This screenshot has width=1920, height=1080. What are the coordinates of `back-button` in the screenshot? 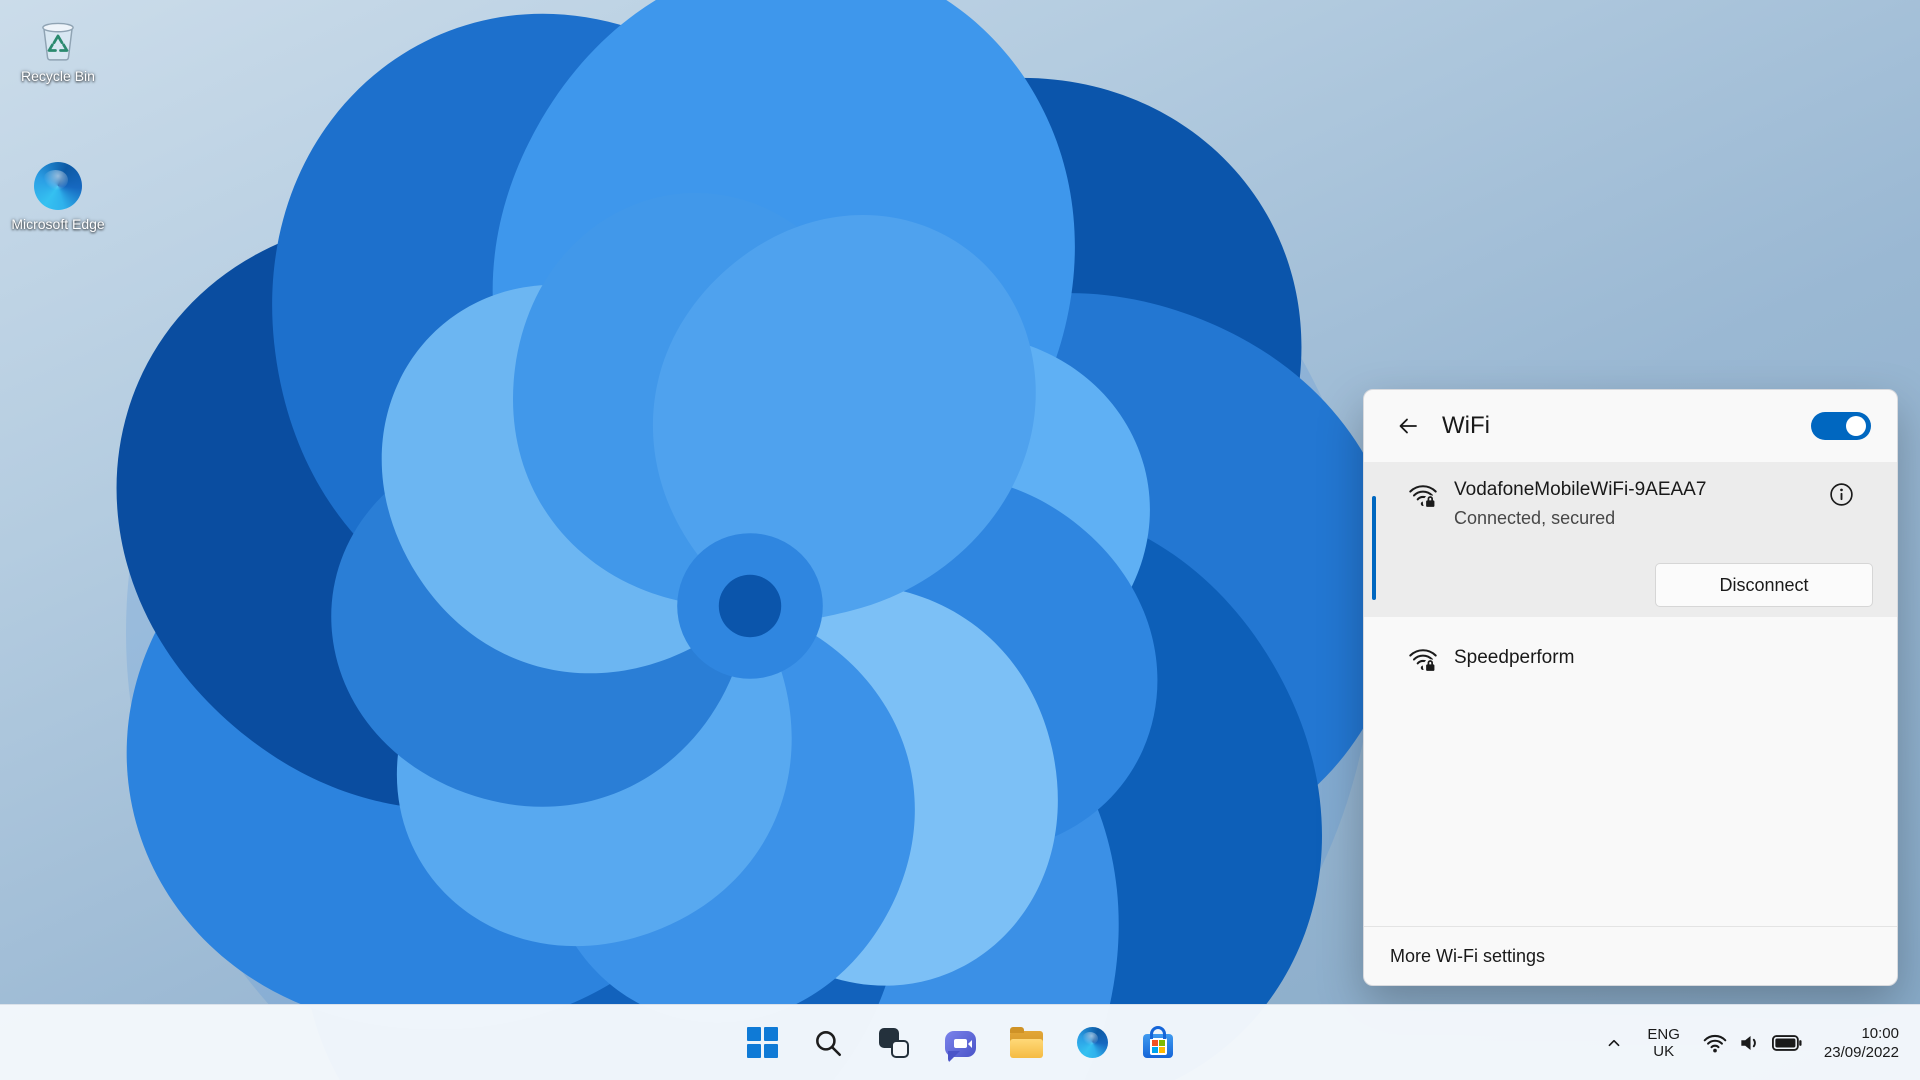 It's located at (1408, 426).